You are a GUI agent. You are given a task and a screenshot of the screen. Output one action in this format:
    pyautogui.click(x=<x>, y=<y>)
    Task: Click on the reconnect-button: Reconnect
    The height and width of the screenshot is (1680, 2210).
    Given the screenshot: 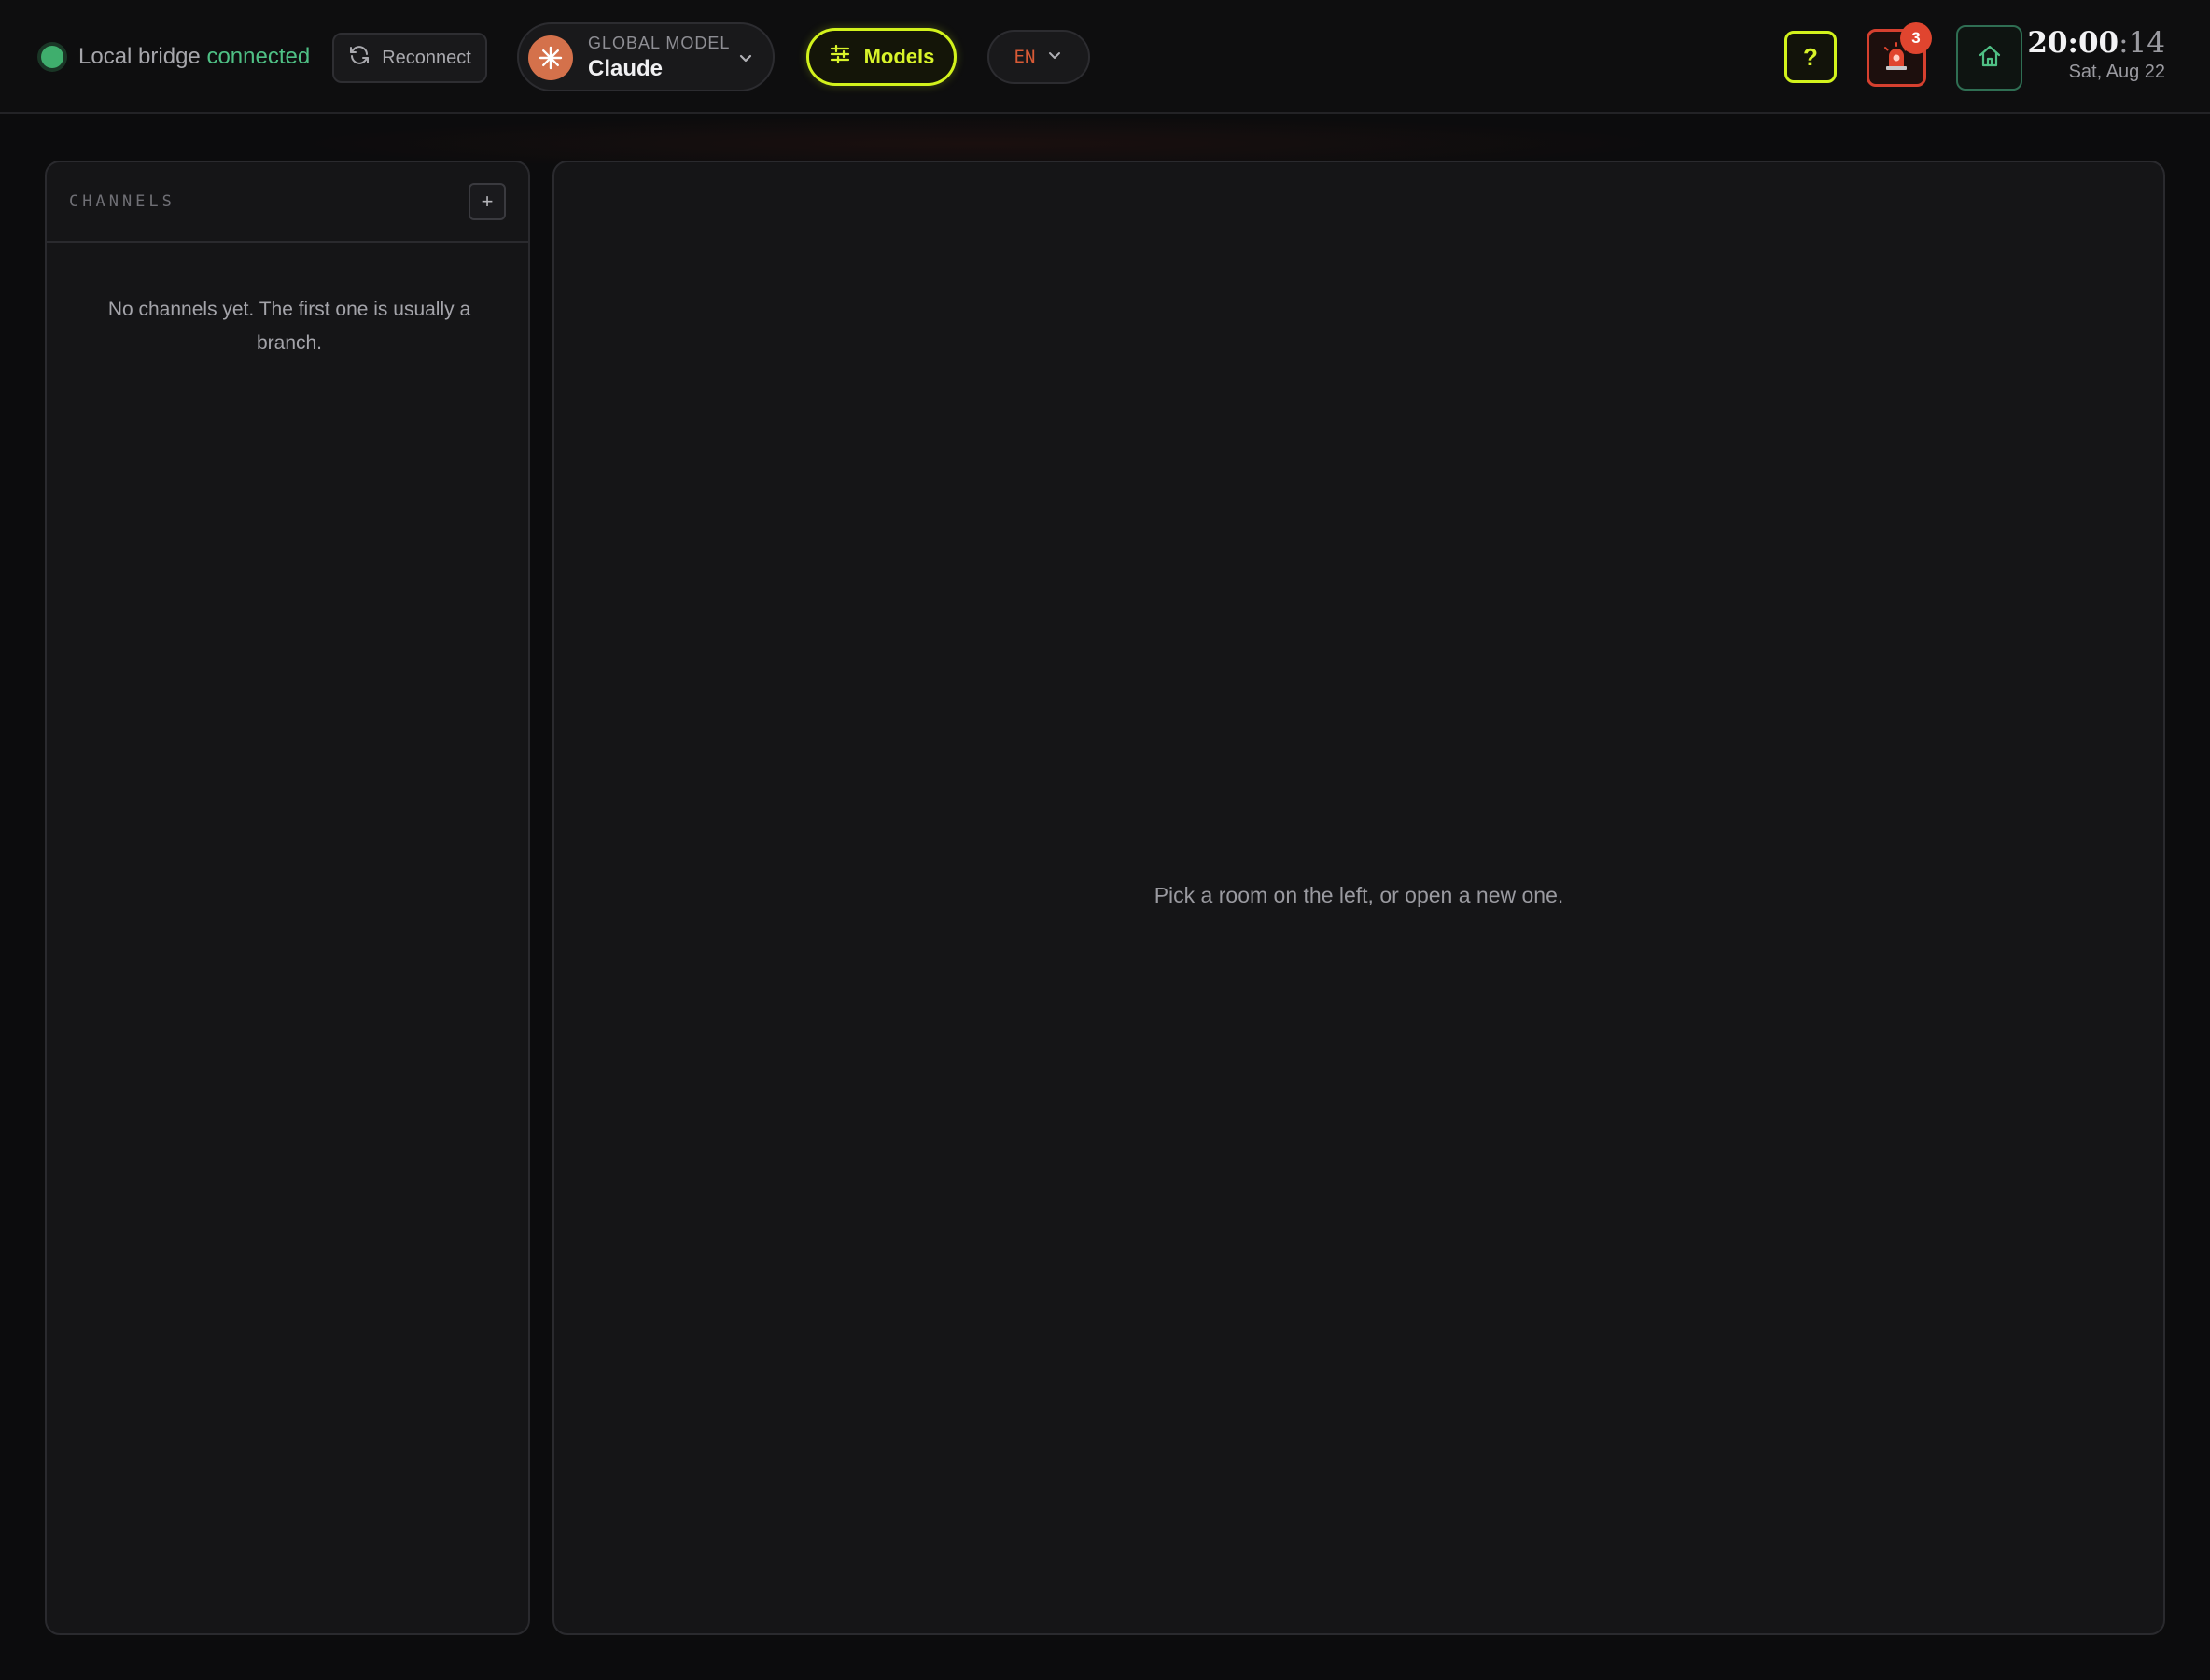 What is the action you would take?
    pyautogui.click(x=409, y=58)
    